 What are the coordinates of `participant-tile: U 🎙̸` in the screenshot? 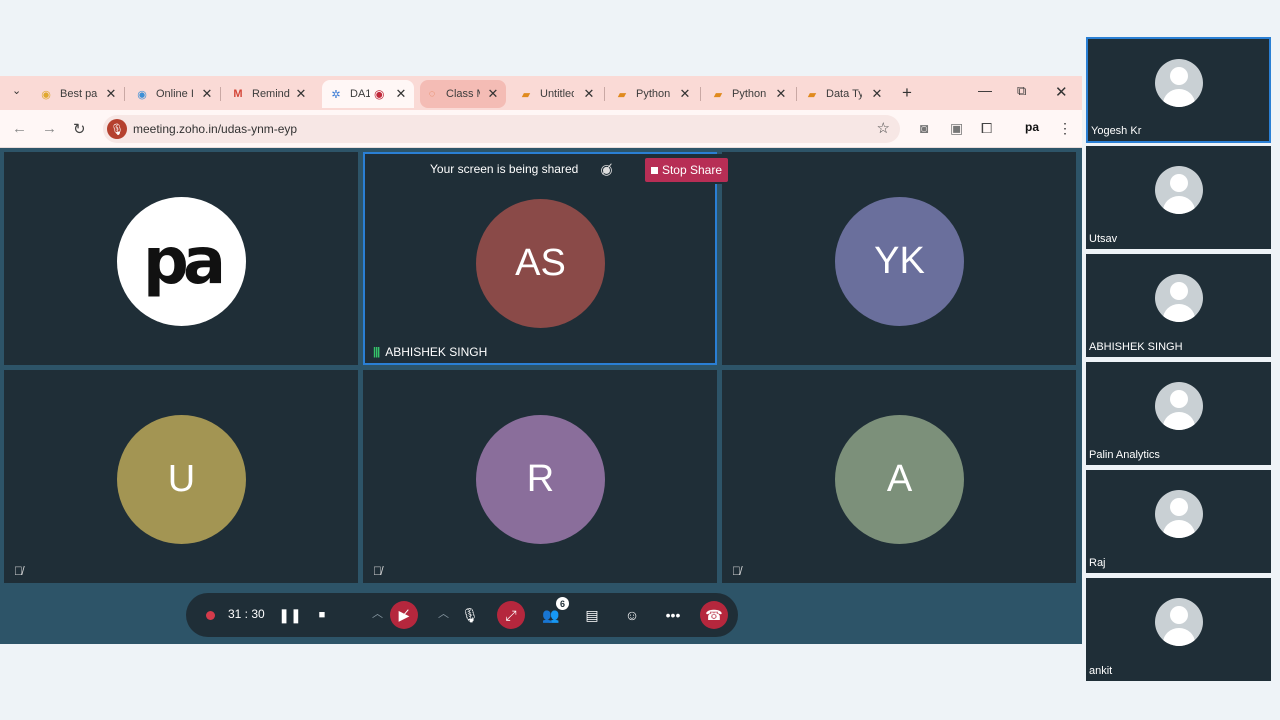 It's located at (181, 476).